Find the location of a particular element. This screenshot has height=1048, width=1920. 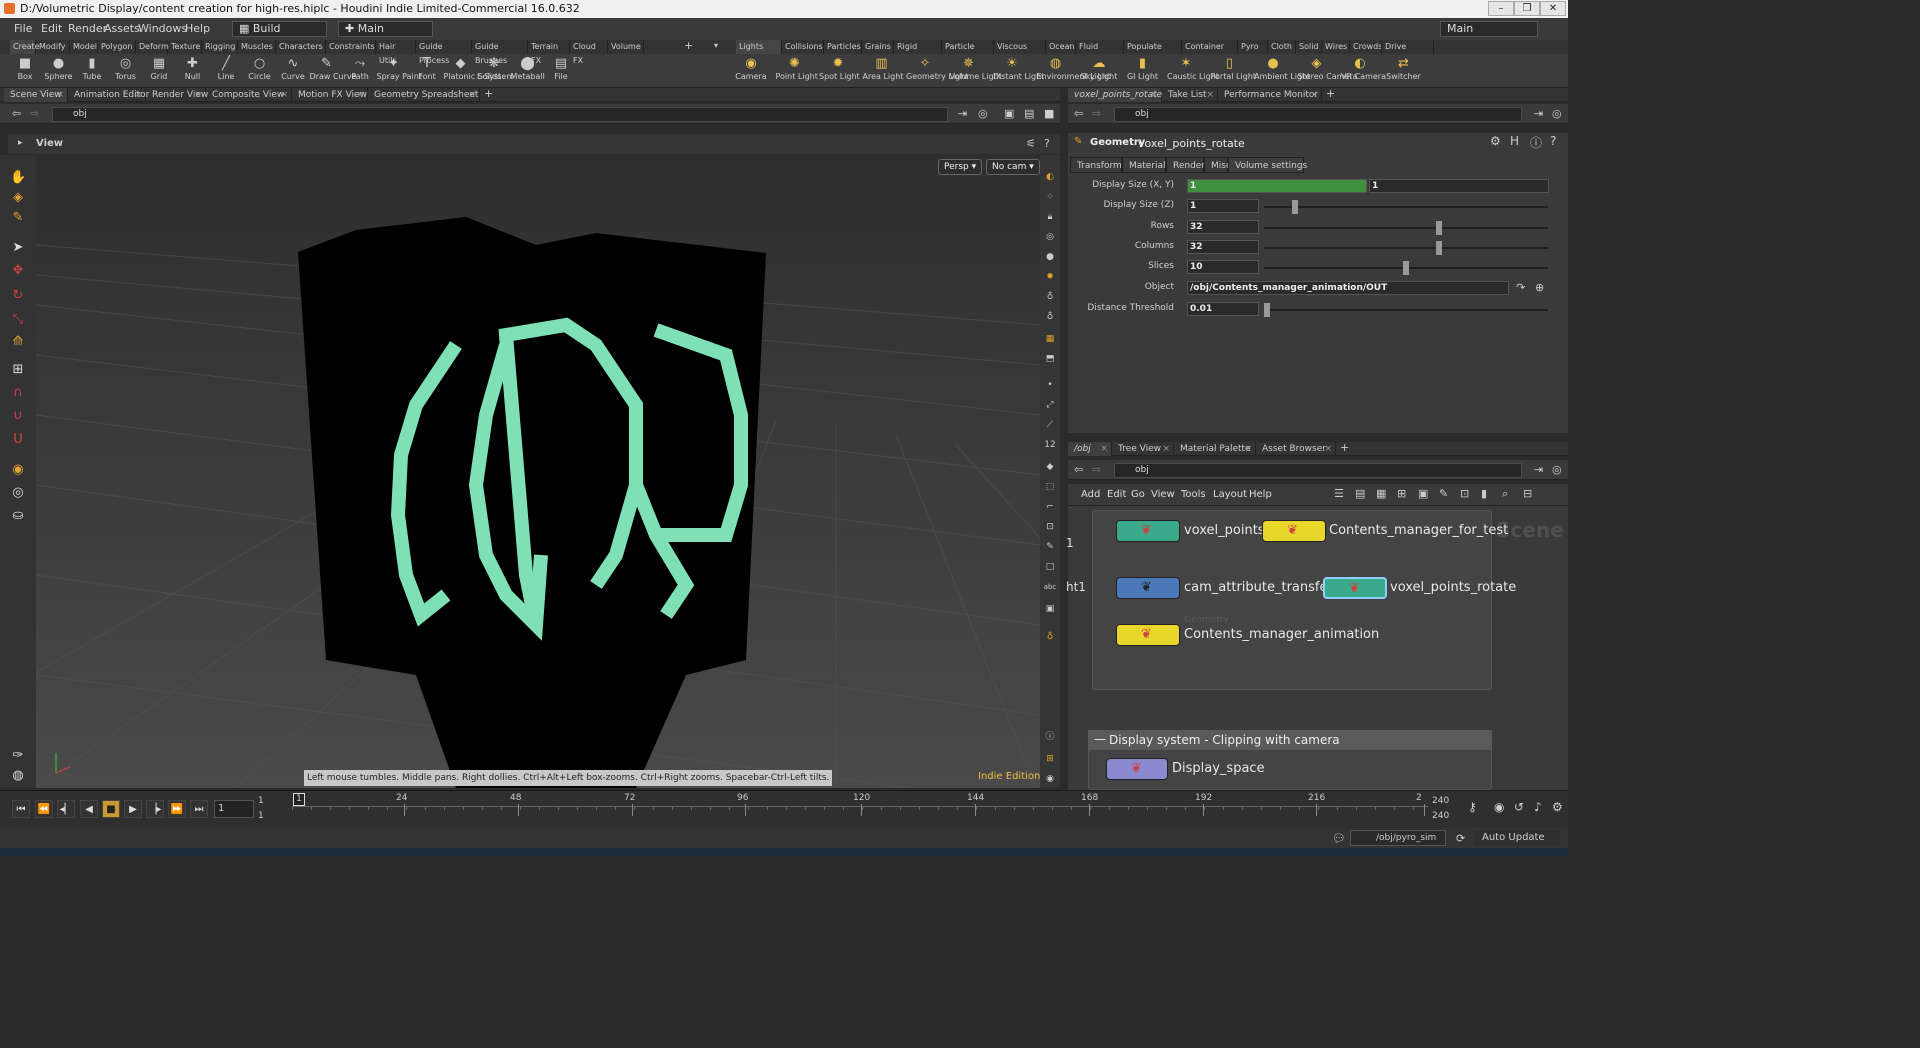

shelf-tab-guide-brushes: Guide Brushes is located at coordinates (500, 52).